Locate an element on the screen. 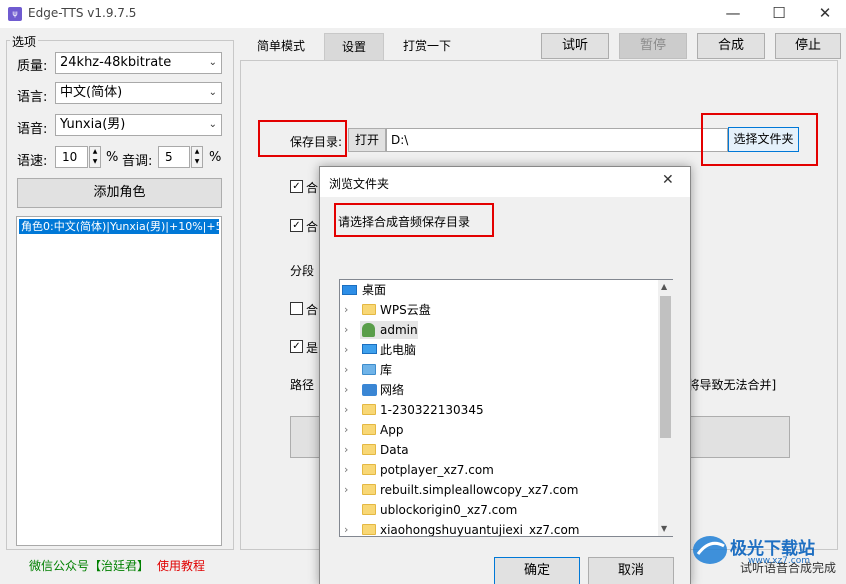 The height and width of the screenshot is (584, 846). user-icon is located at coordinates (368, 330).